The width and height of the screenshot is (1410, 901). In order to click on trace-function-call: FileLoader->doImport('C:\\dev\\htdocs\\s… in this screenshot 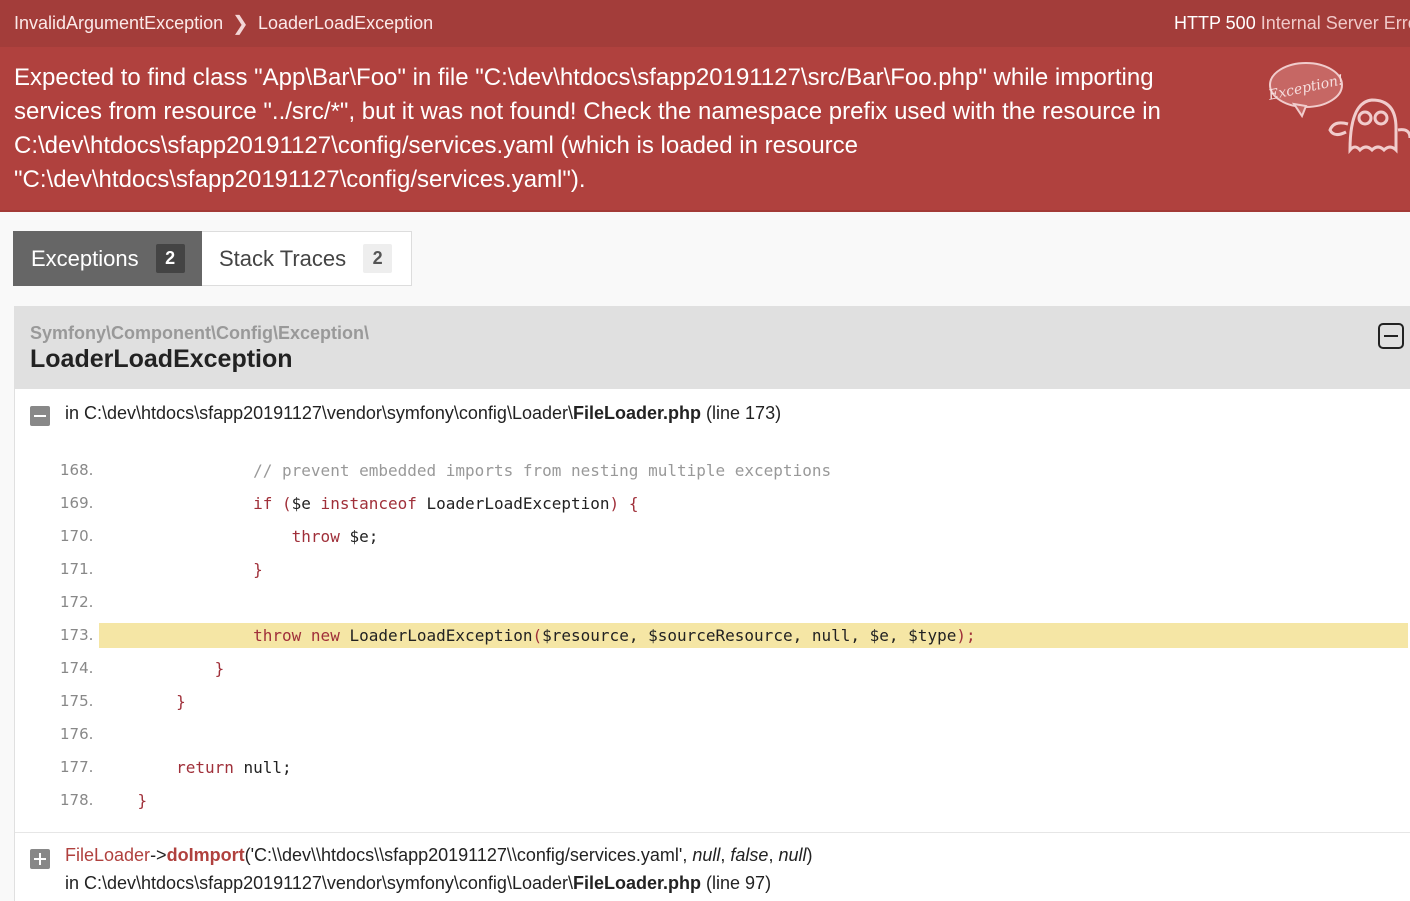, I will do `click(438, 855)`.